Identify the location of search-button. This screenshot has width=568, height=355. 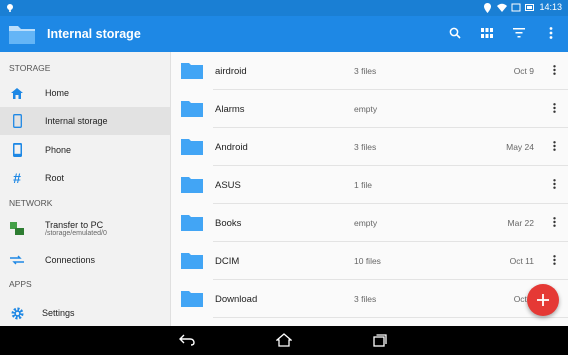
(455, 33).